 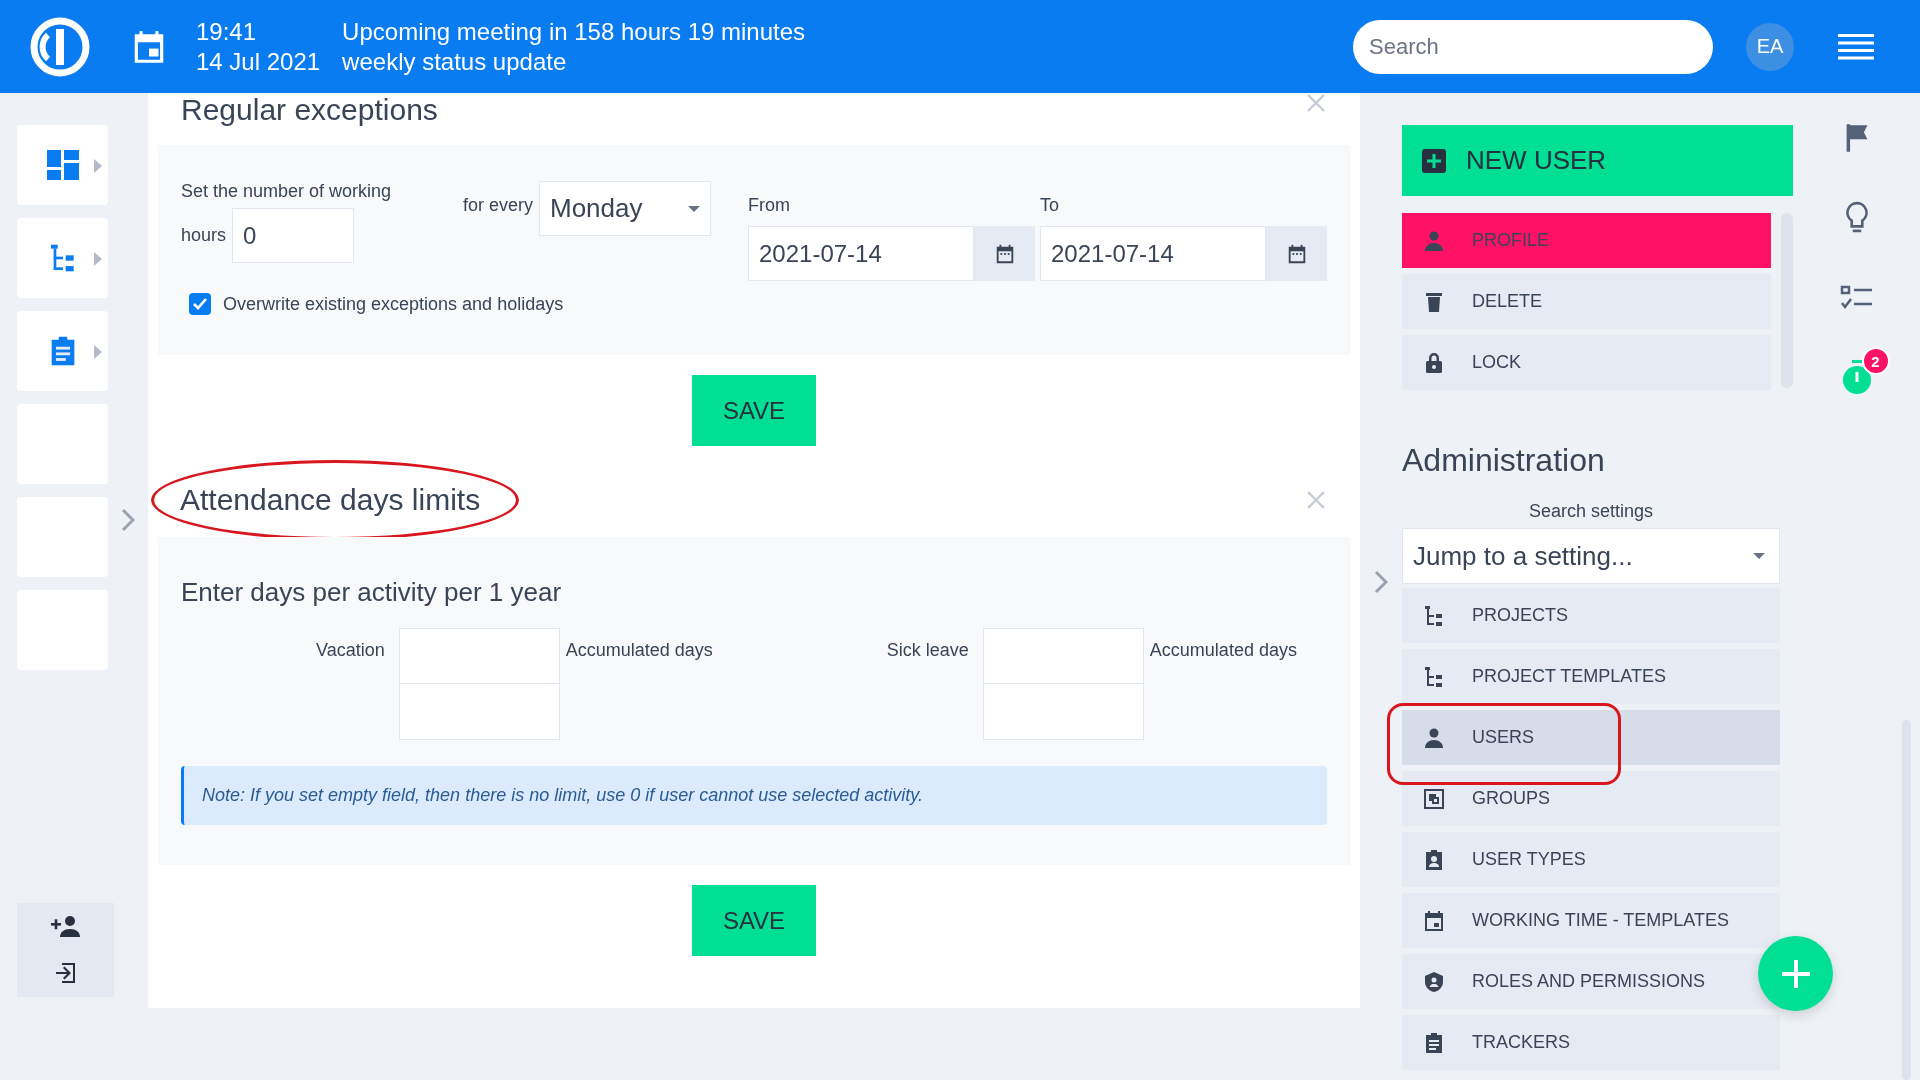 What do you see at coordinates (455, 61) in the screenshot?
I see `meeting-title: weekly status update` at bounding box center [455, 61].